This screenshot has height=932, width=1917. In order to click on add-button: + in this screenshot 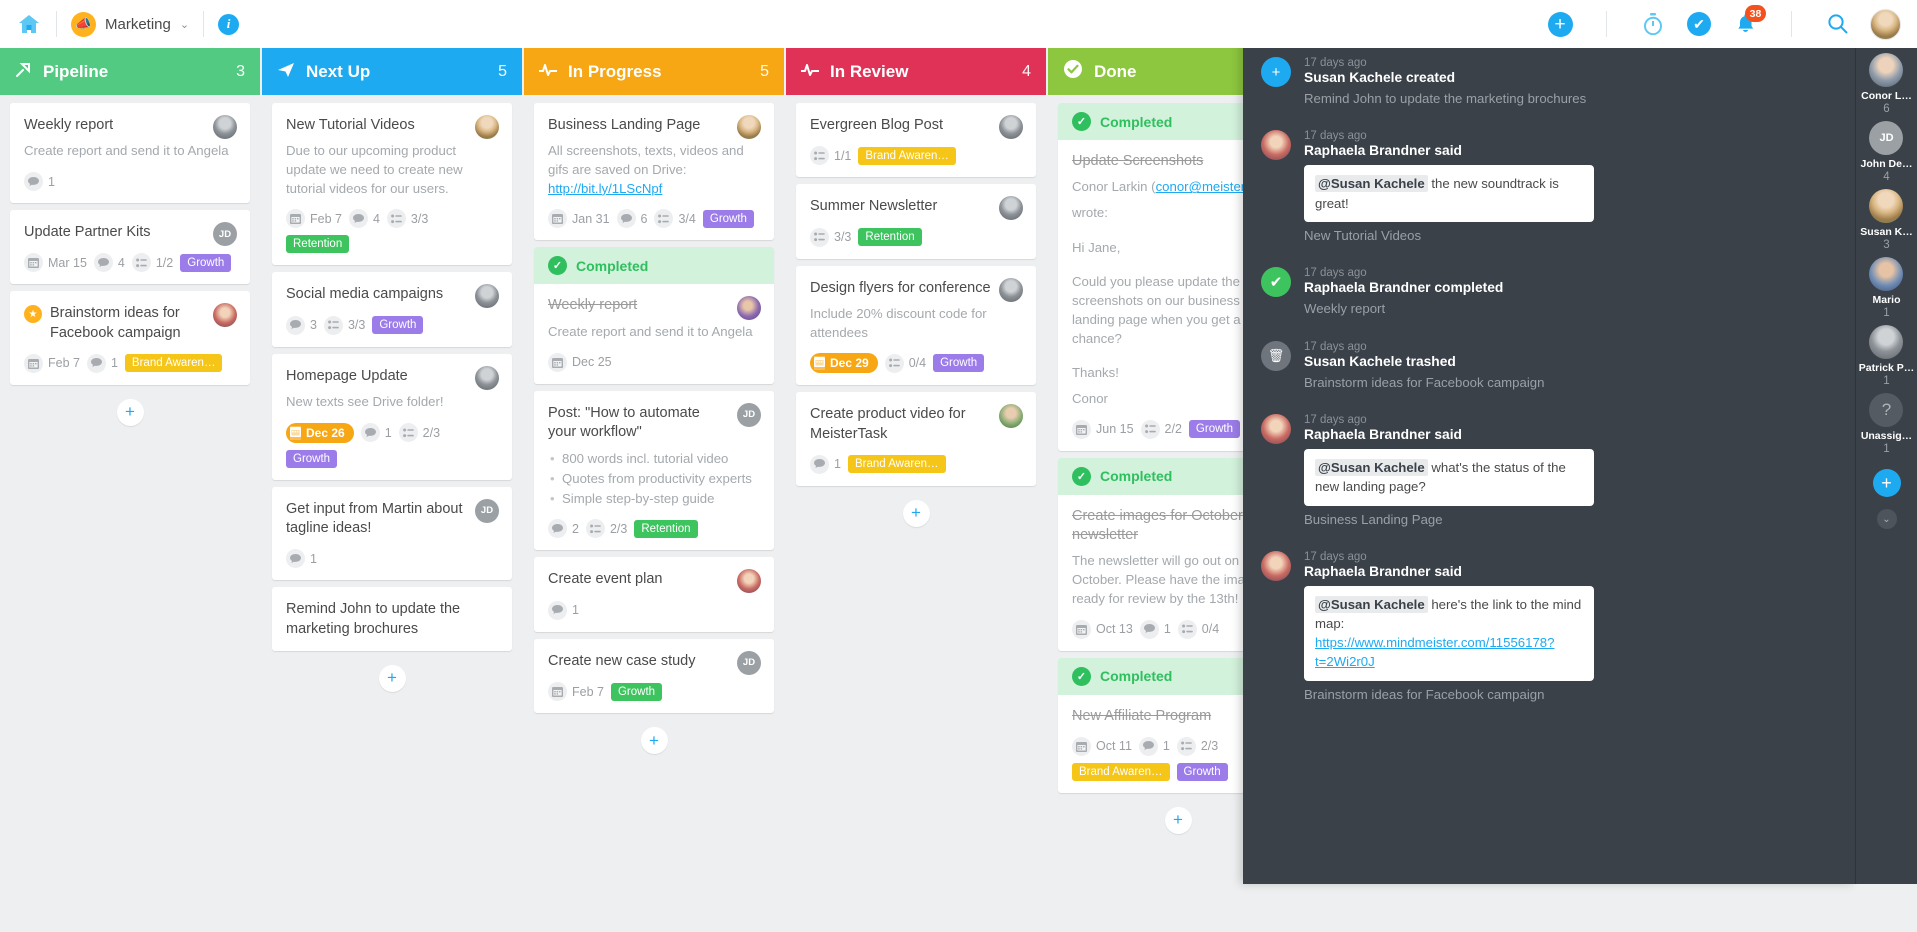, I will do `click(1560, 24)`.